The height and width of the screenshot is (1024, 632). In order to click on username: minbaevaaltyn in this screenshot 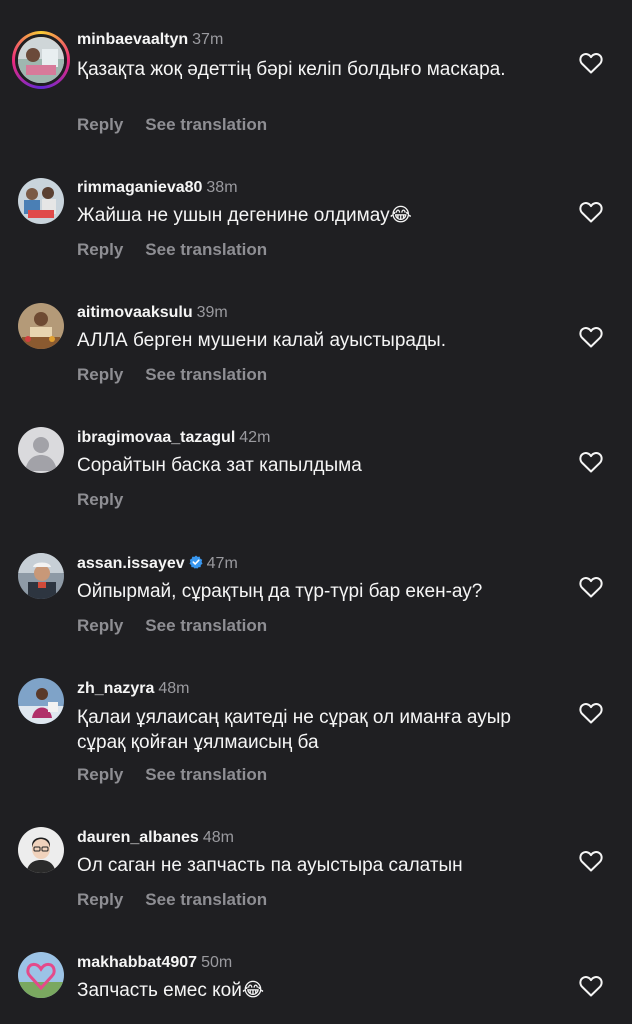, I will do `click(132, 39)`.